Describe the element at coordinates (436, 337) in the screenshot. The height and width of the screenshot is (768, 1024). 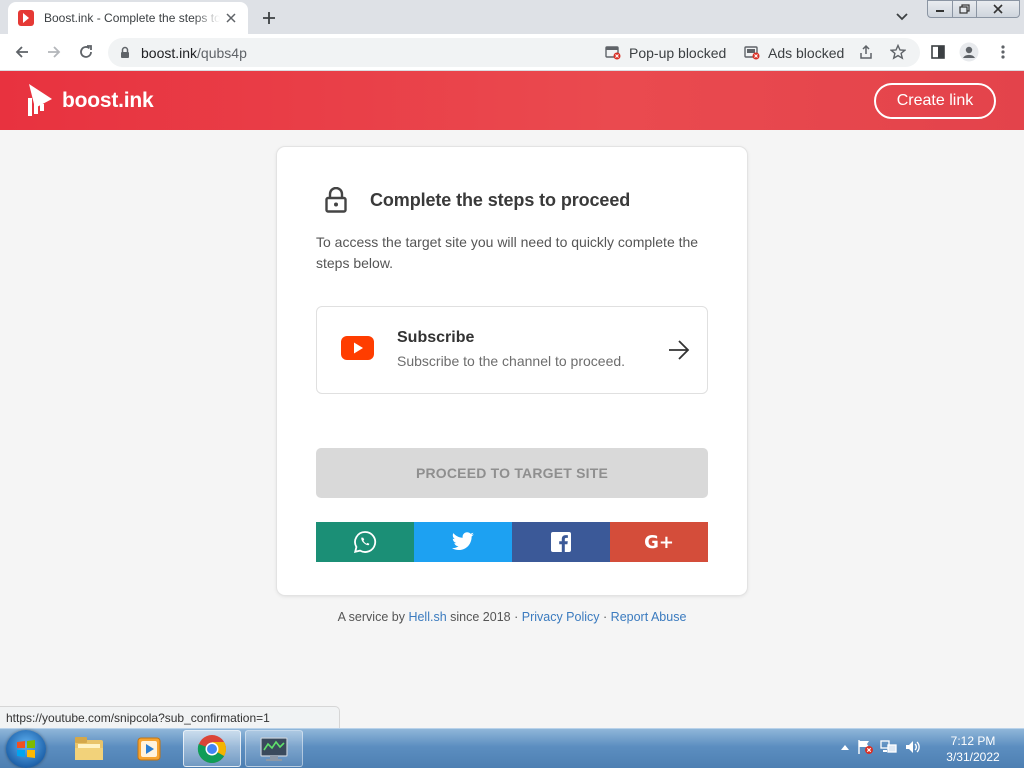
I see `step-title: Subscribe` at that location.